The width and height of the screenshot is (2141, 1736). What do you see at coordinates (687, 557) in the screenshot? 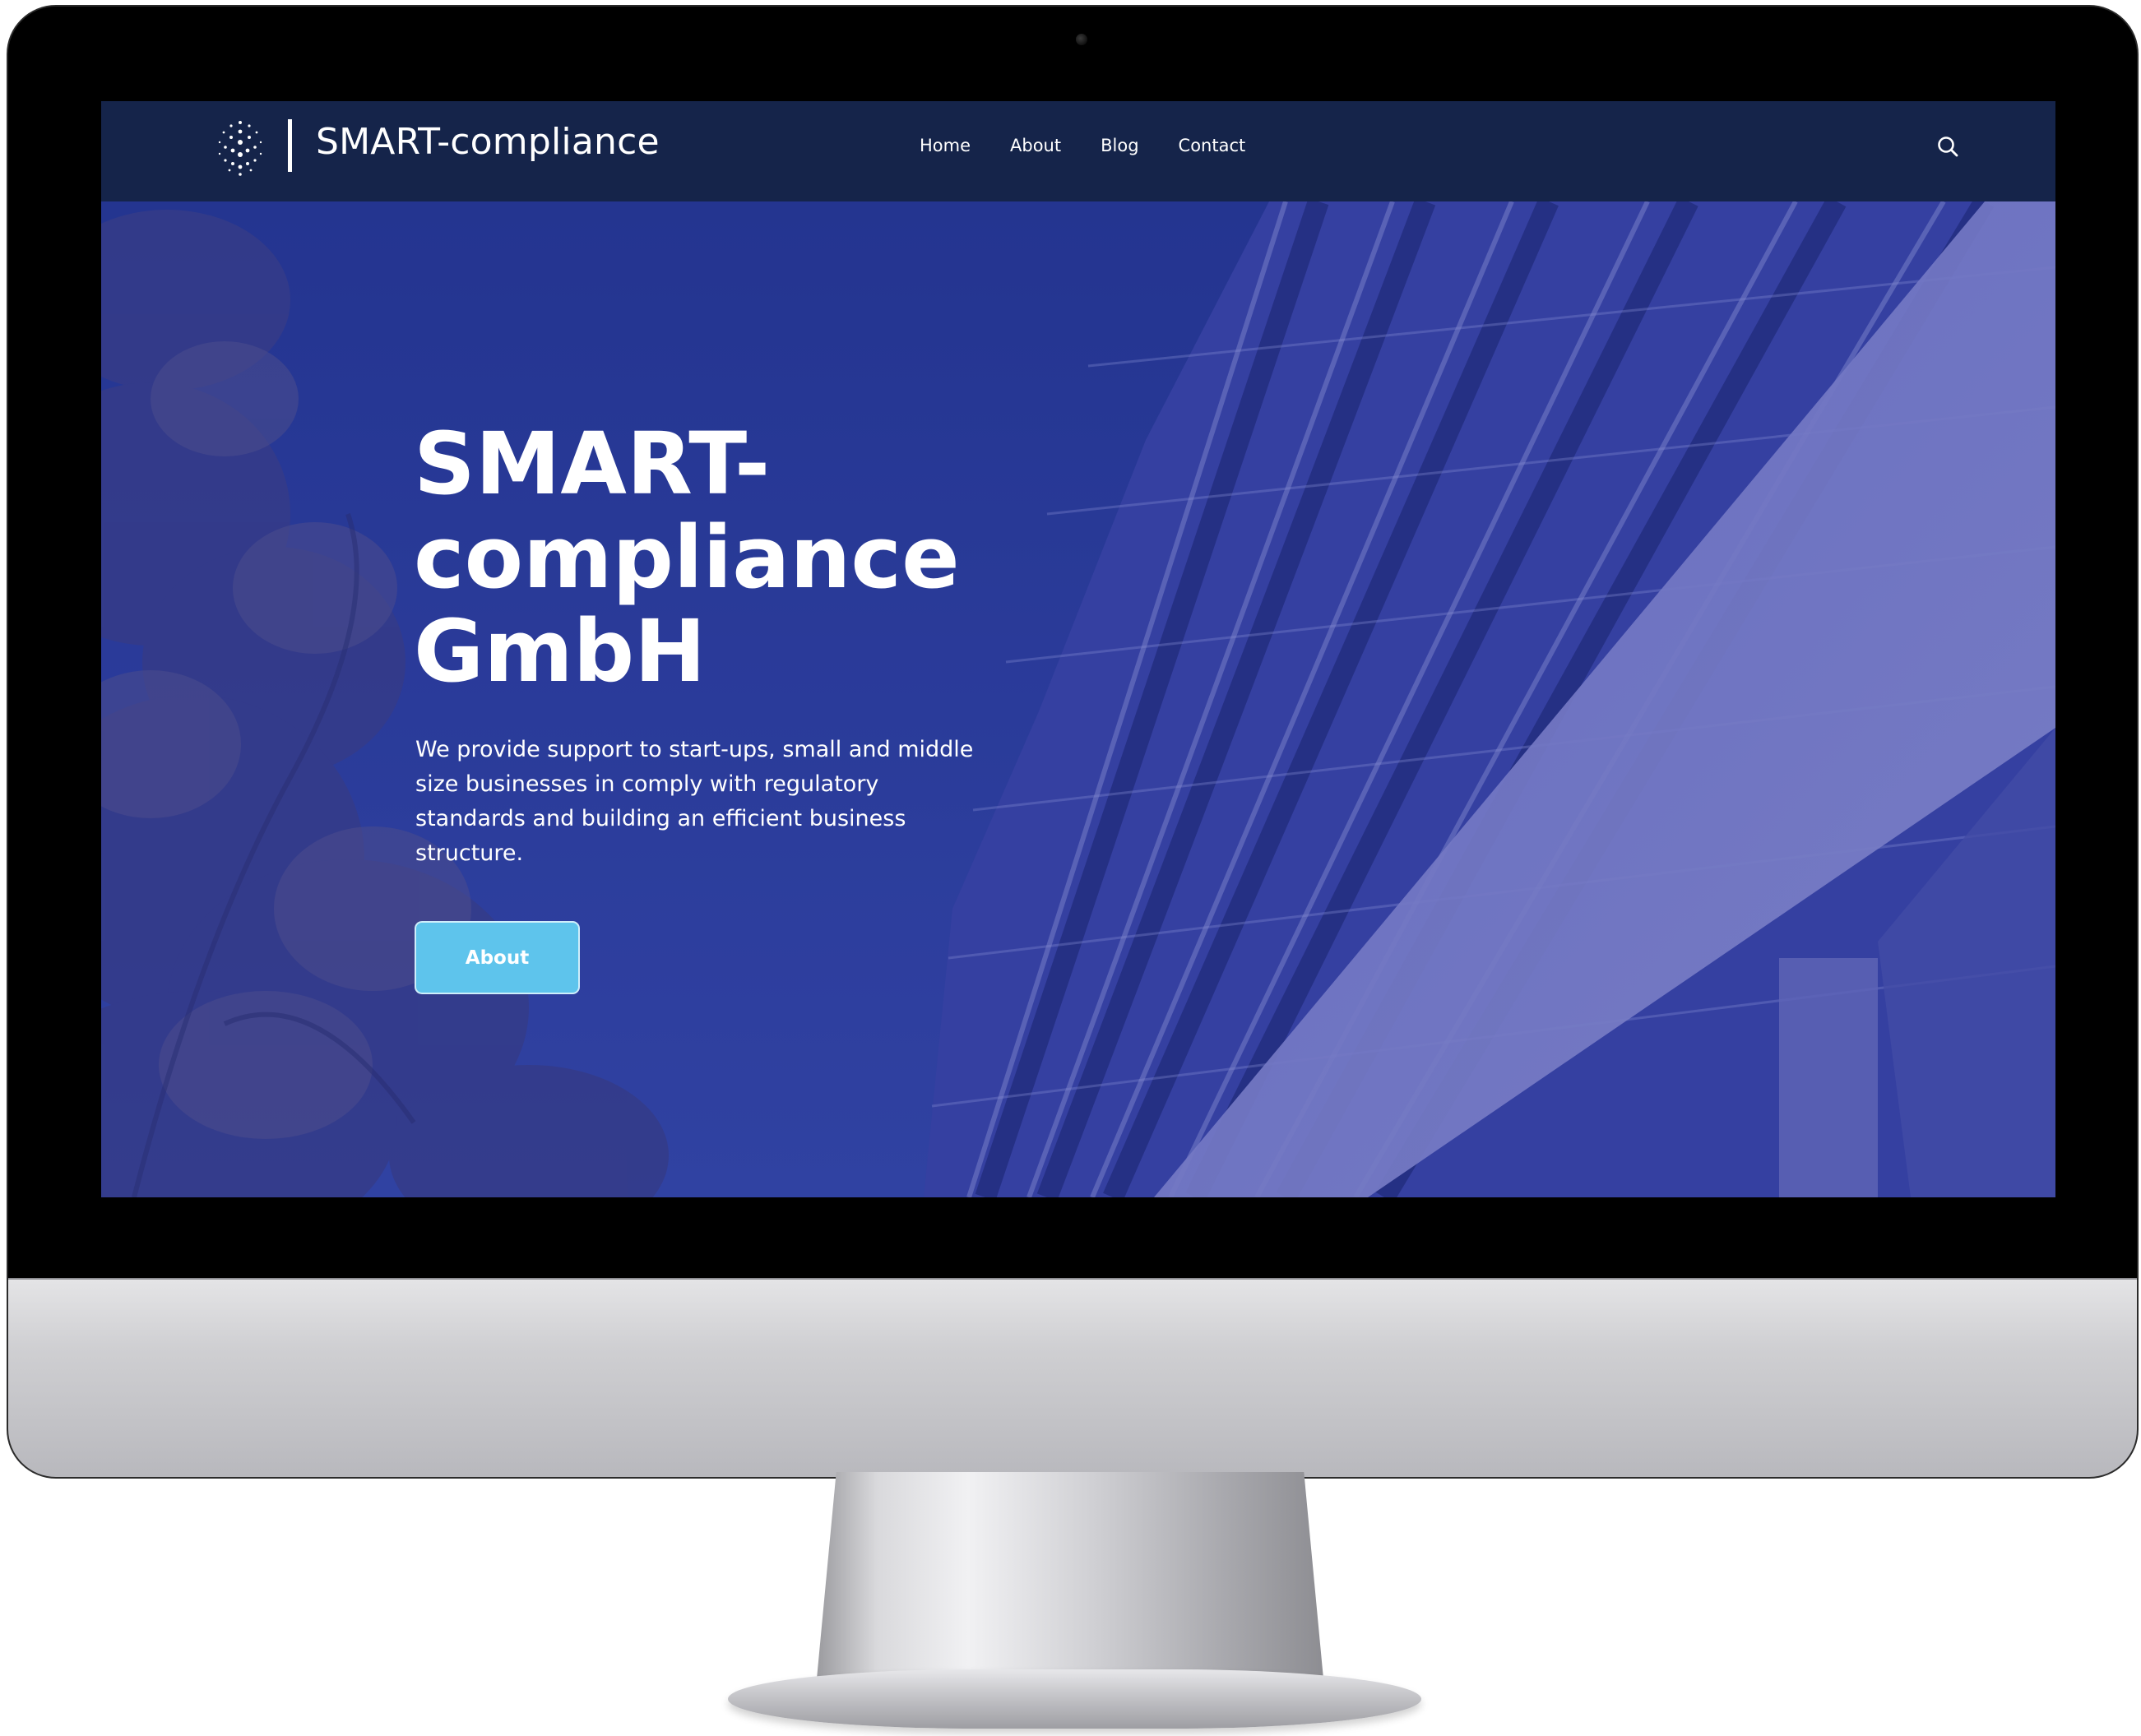
I see `hero-title: SMART-compliance GmbH` at bounding box center [687, 557].